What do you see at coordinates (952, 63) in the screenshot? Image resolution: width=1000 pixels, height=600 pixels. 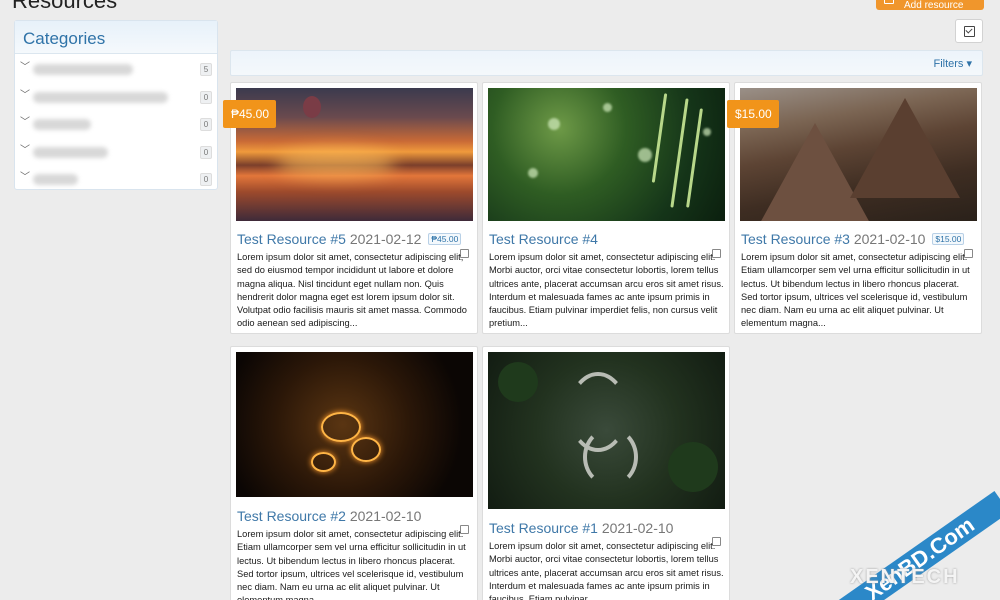 I see `filters-dropdown: Filters ▾` at bounding box center [952, 63].